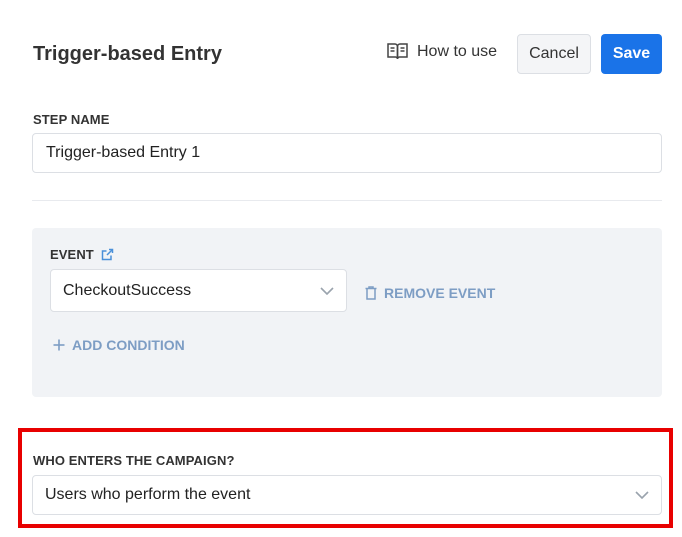 This screenshot has width=682, height=537. I want to click on cancel-button: Cancel, so click(554, 54).